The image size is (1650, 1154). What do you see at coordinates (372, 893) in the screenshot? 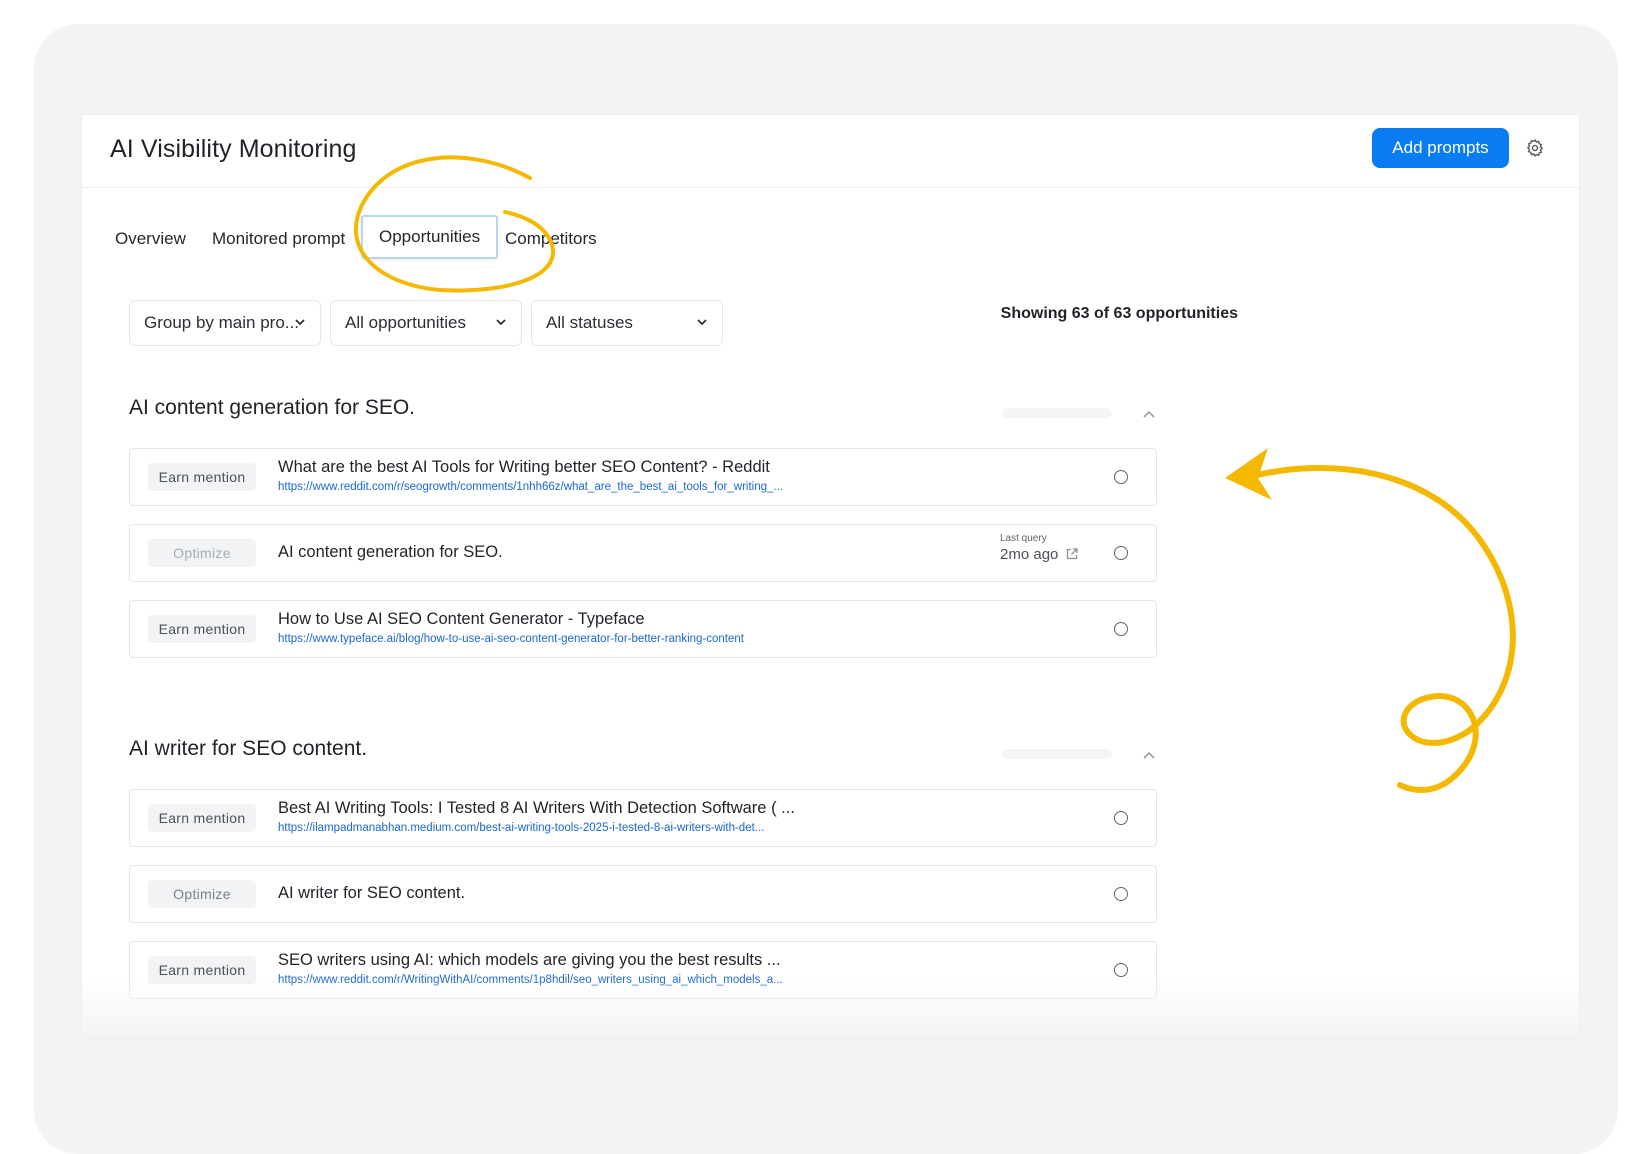
I see `row-title: AI writer for SEO content.` at bounding box center [372, 893].